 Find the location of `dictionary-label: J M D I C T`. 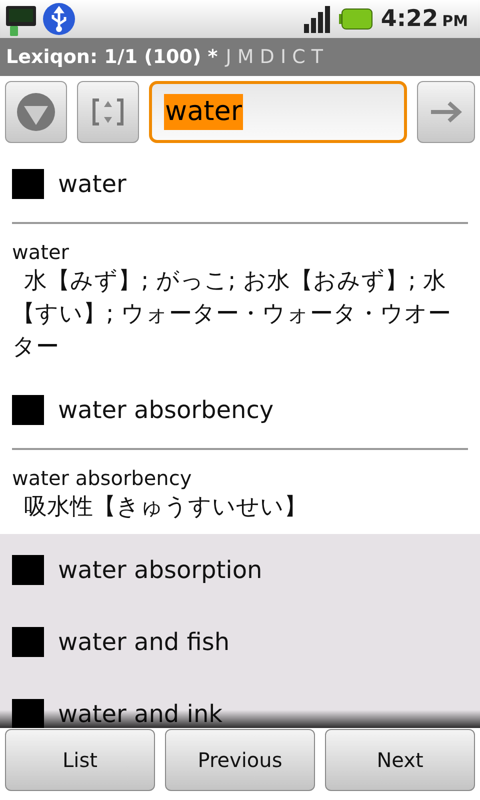

dictionary-label: J M D I C T is located at coordinates (275, 57).